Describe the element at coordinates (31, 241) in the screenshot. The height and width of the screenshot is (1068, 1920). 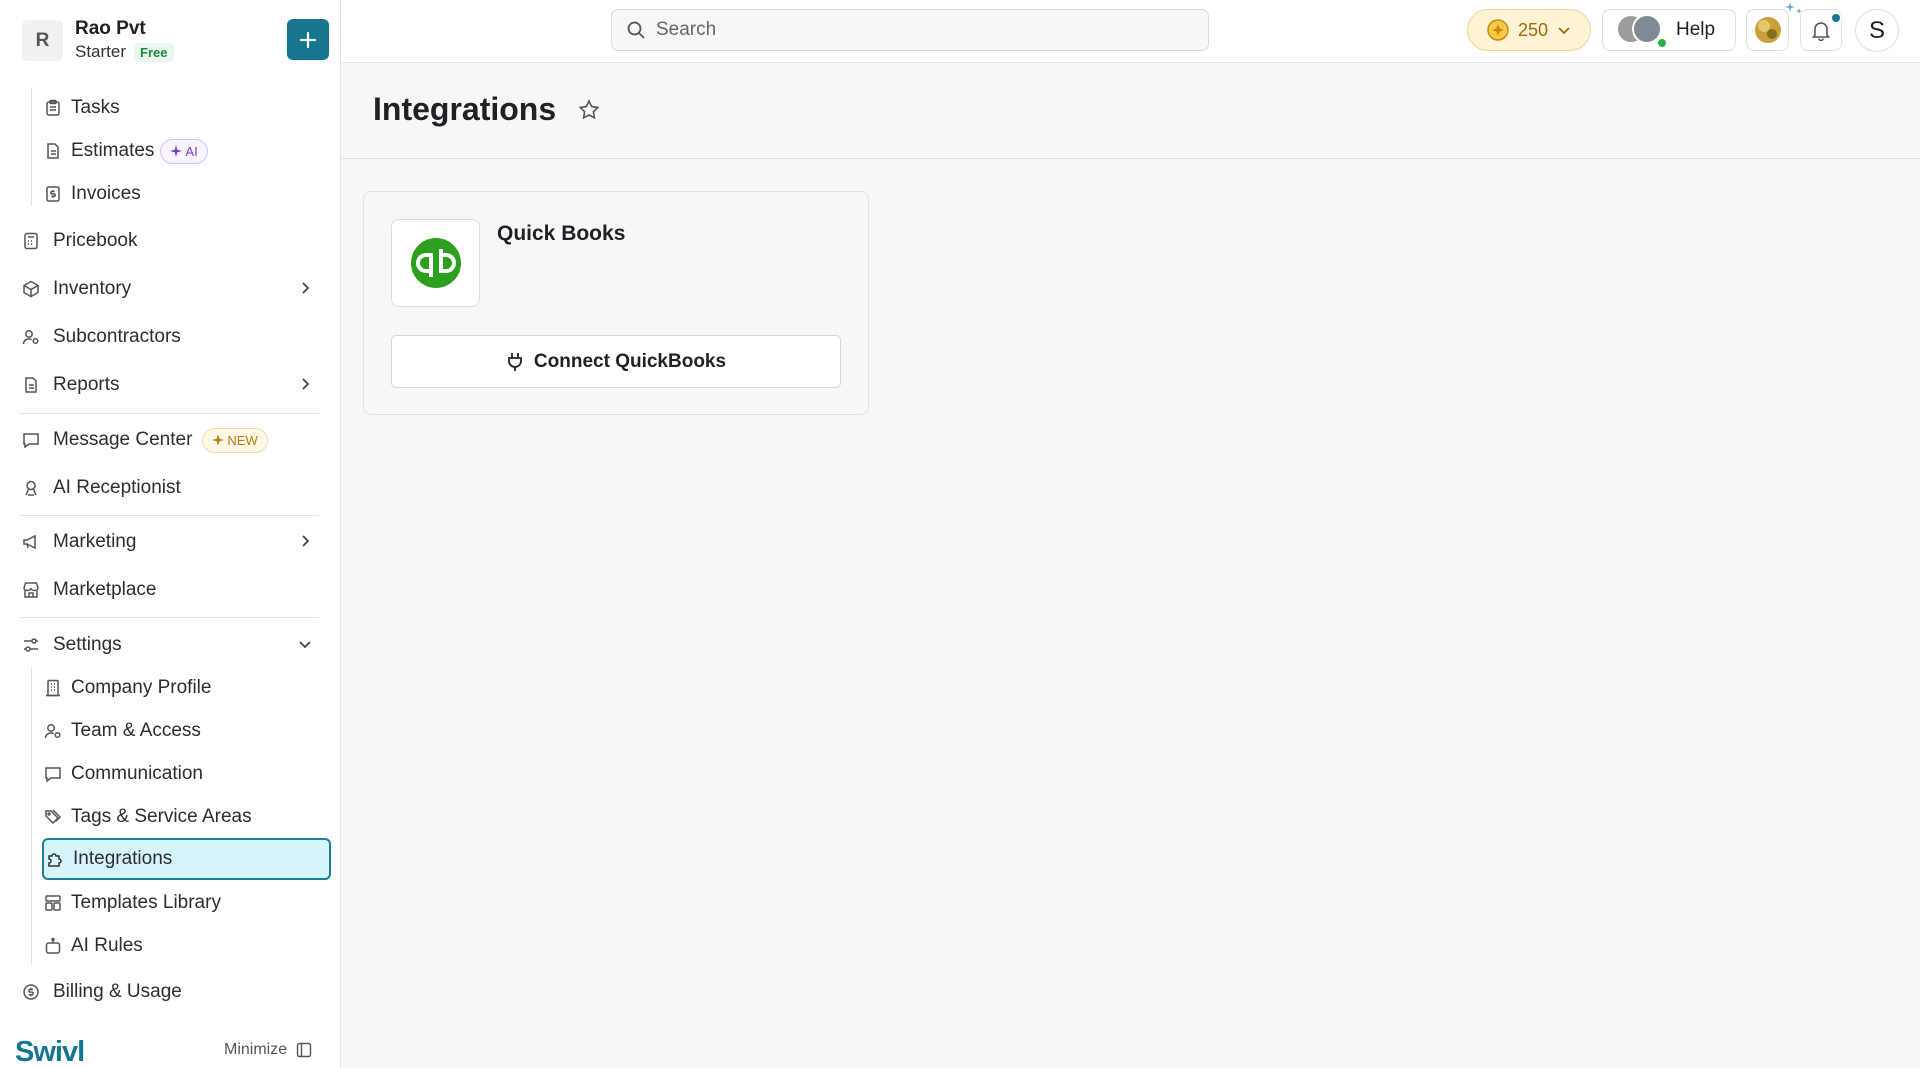
I see `calculator-icon` at that location.